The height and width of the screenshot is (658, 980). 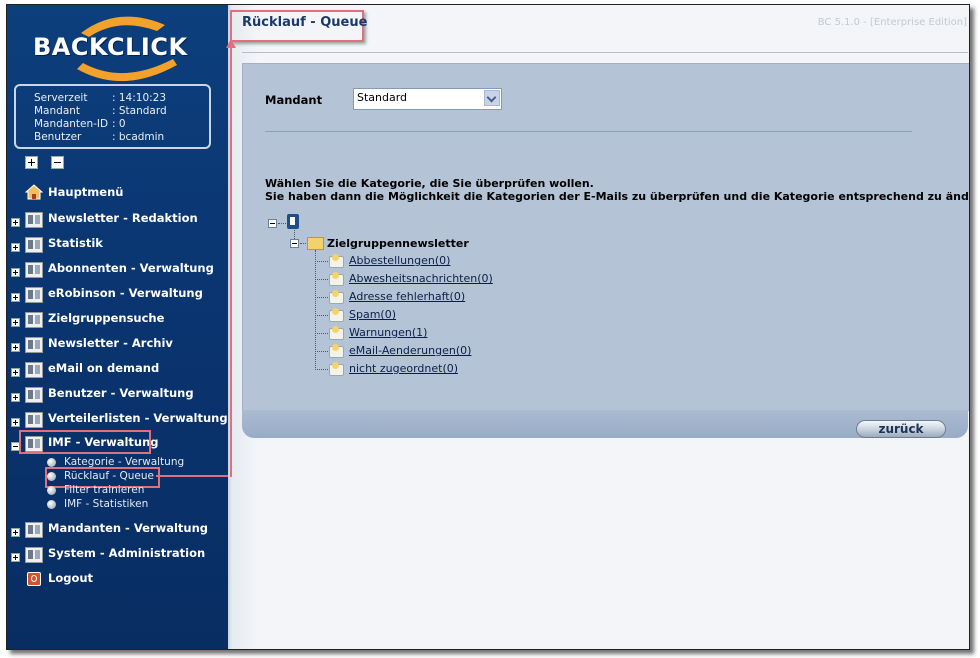 I want to click on sidebar-item-abonnenten-verwaltung: Abonnenten - Verwaltung, so click(x=117, y=271).